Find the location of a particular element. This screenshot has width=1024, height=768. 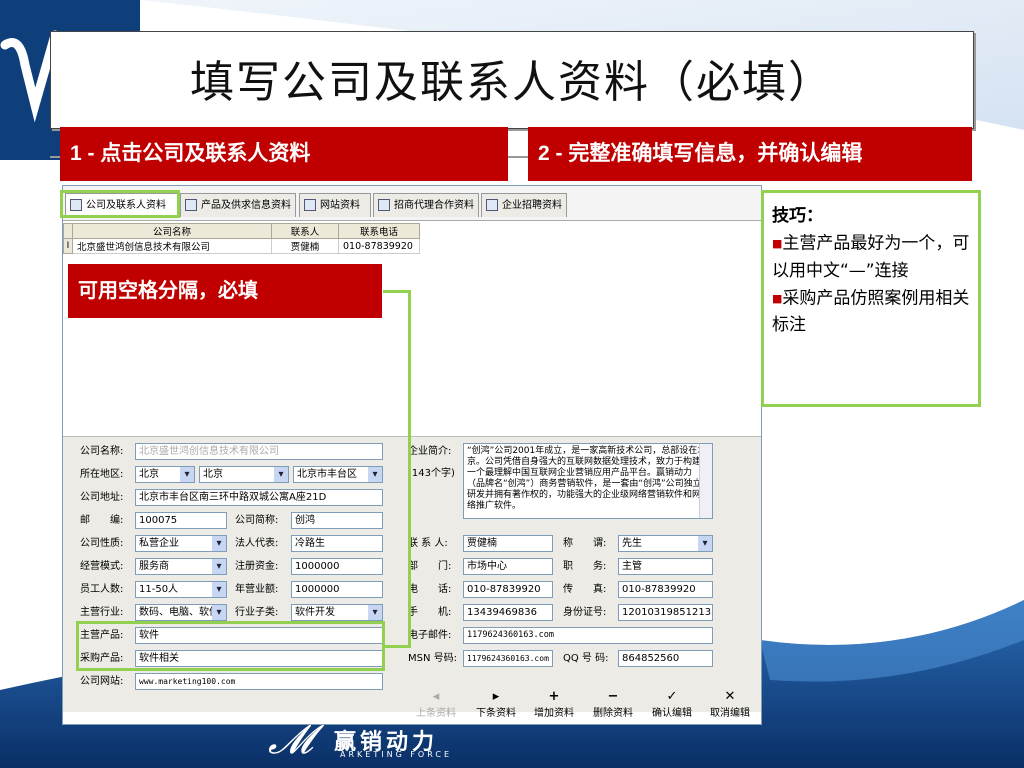

tab-label: 网站资料 is located at coordinates (340, 205).